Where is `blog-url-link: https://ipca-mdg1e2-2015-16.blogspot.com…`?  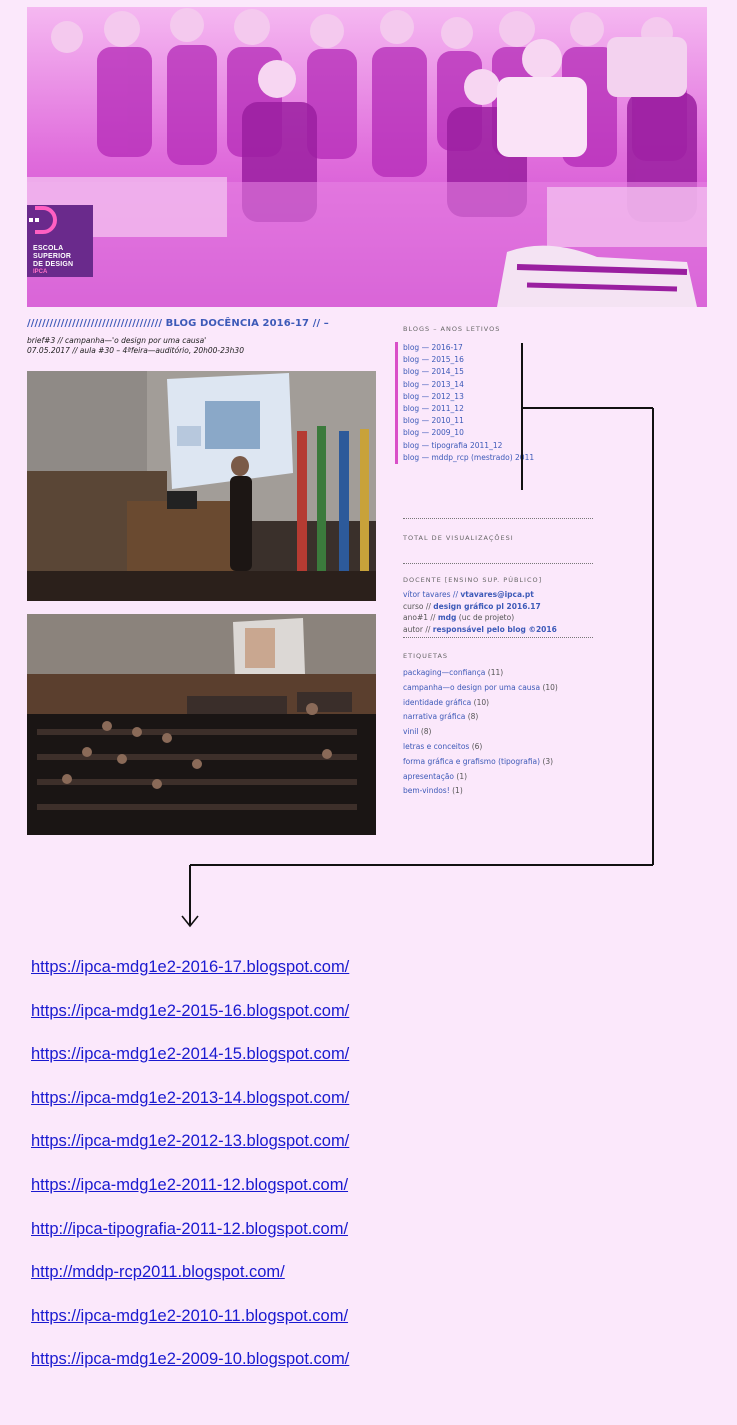 blog-url-link: https://ipca-mdg1e2-2015-16.blogspot.com… is located at coordinates (190, 1023).